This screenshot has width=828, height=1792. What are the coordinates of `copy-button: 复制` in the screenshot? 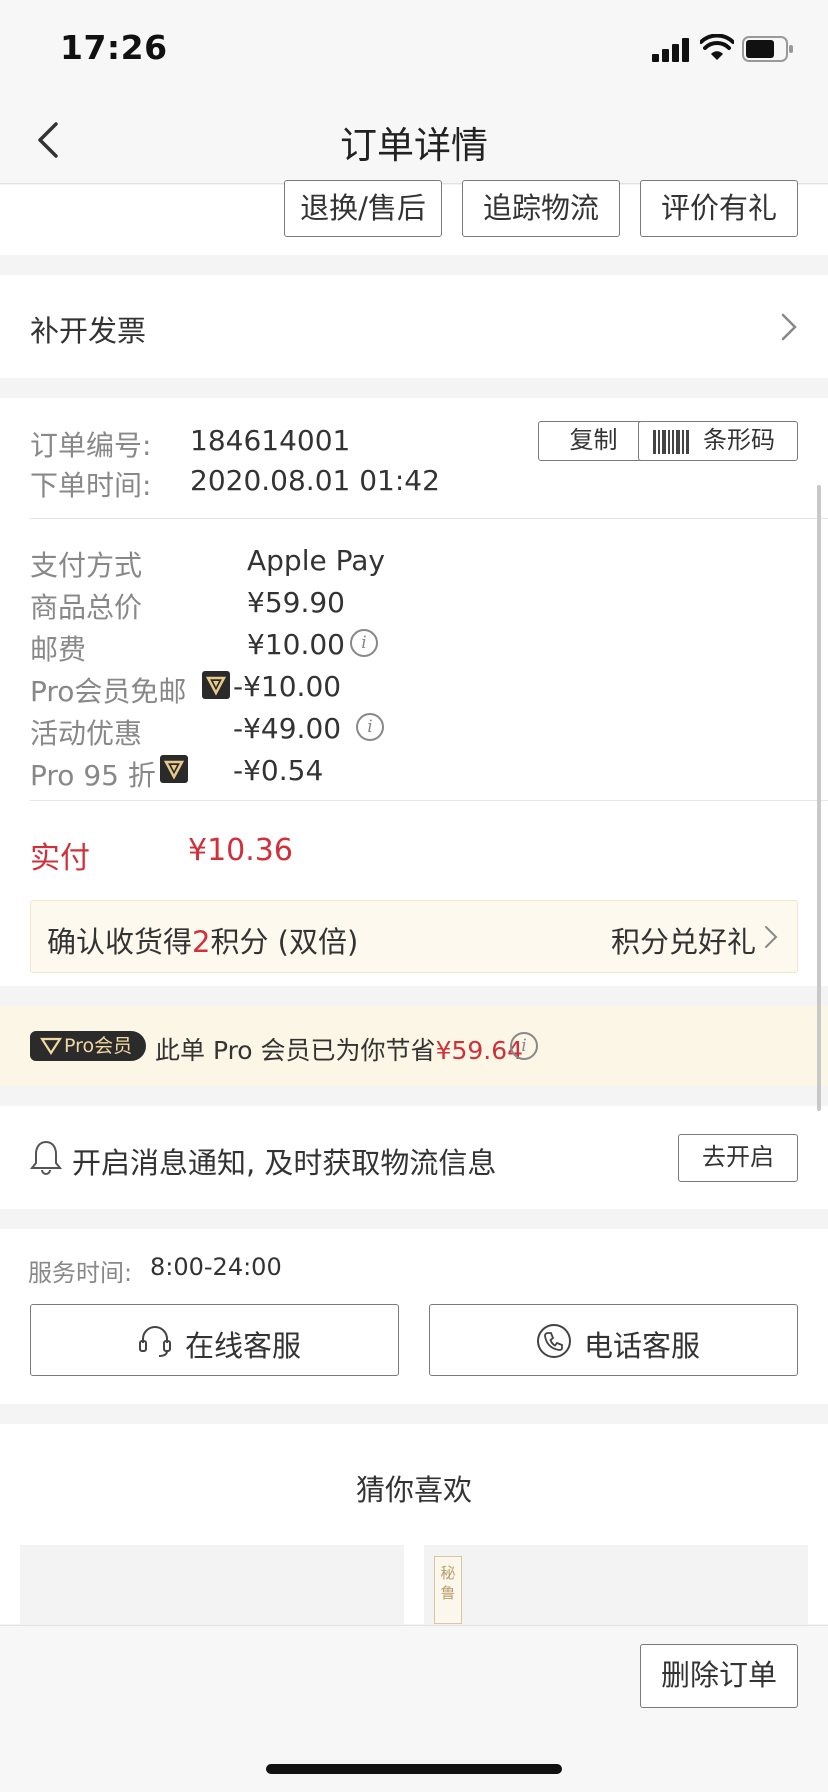 It's located at (593, 441).